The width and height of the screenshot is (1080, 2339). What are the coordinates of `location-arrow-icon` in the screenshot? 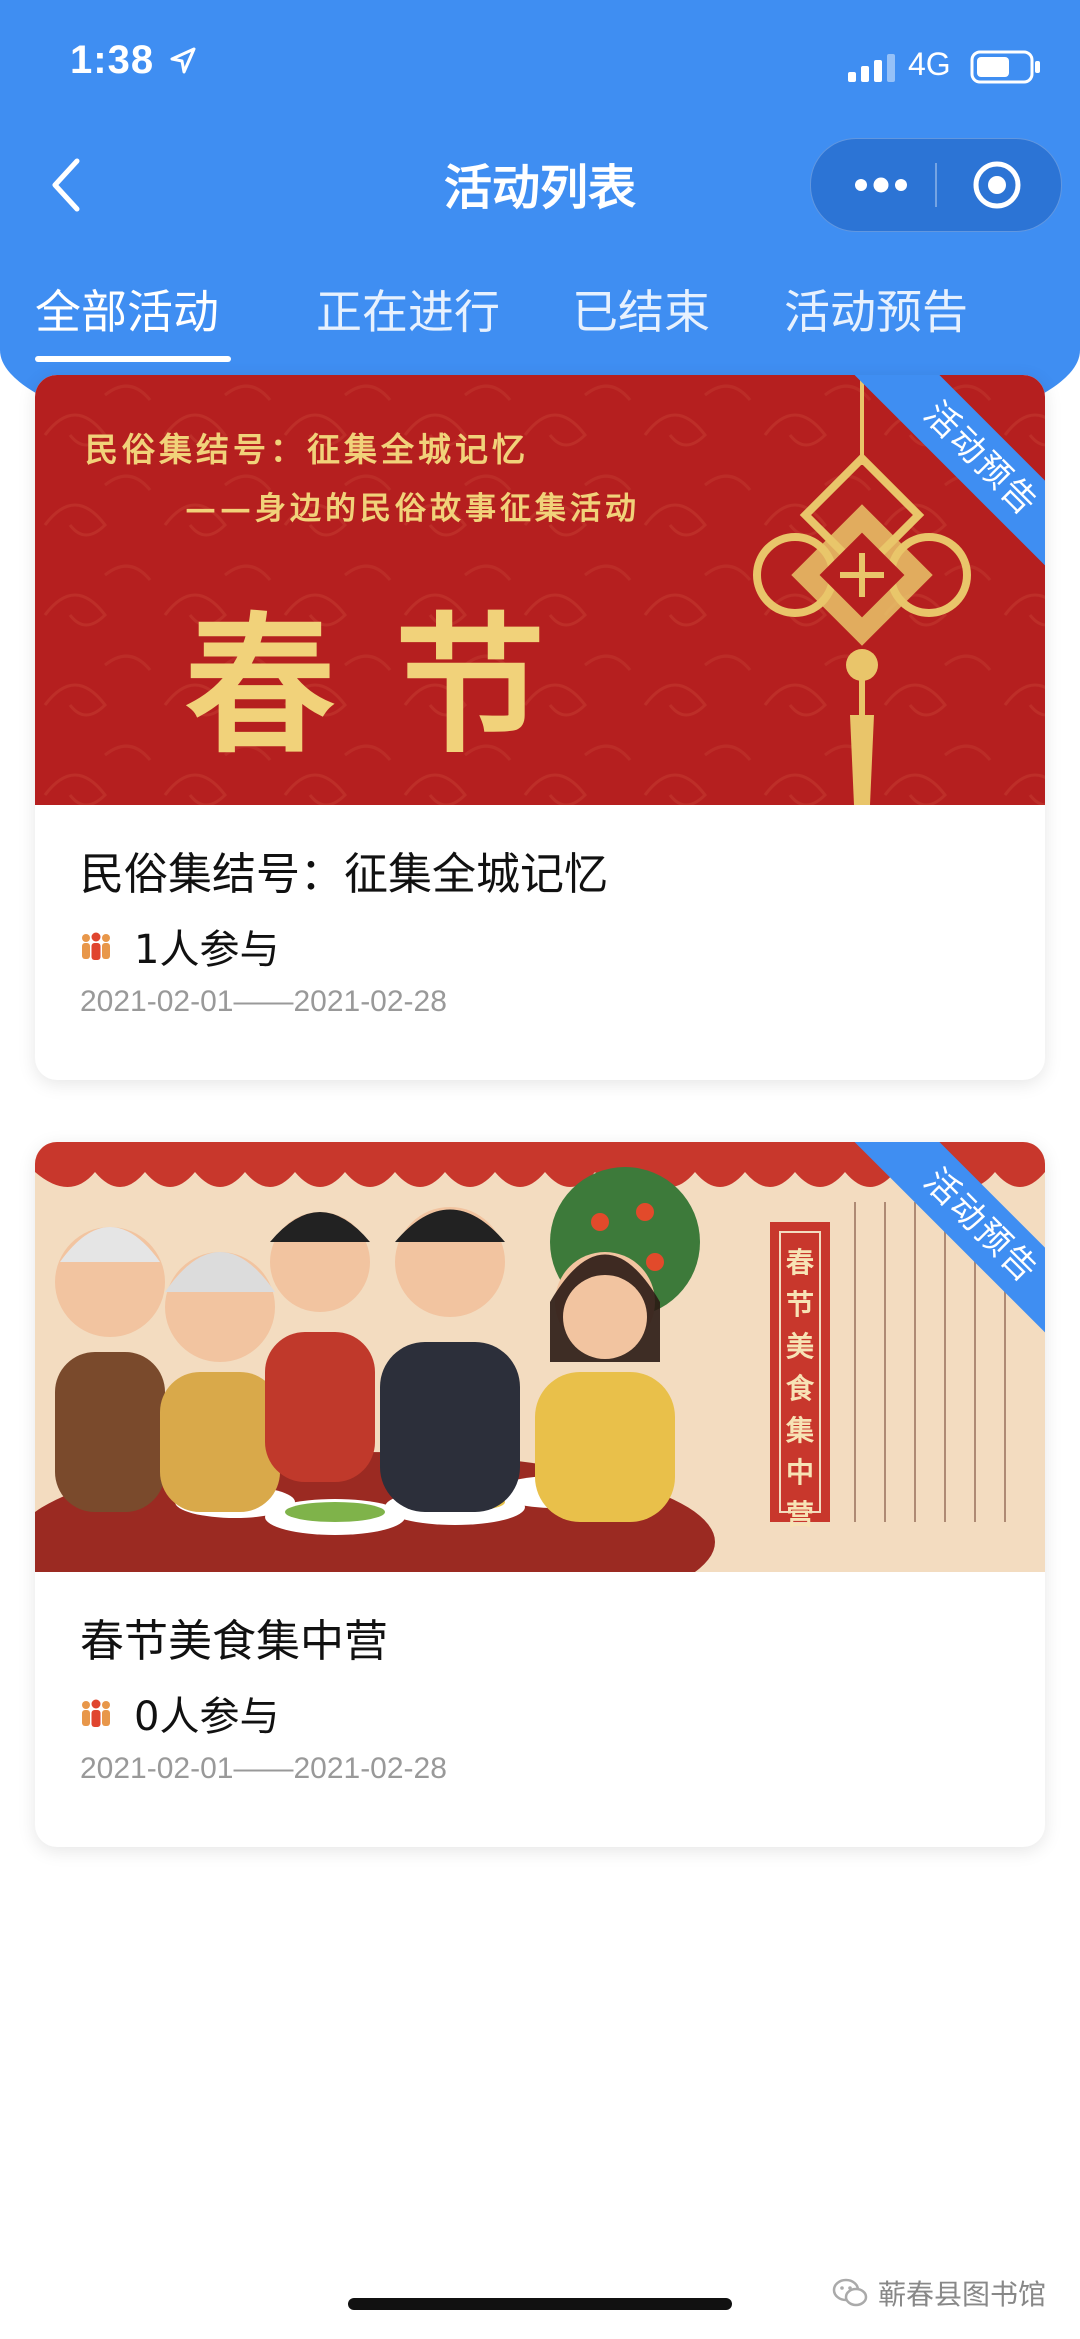 It's located at (183, 60).